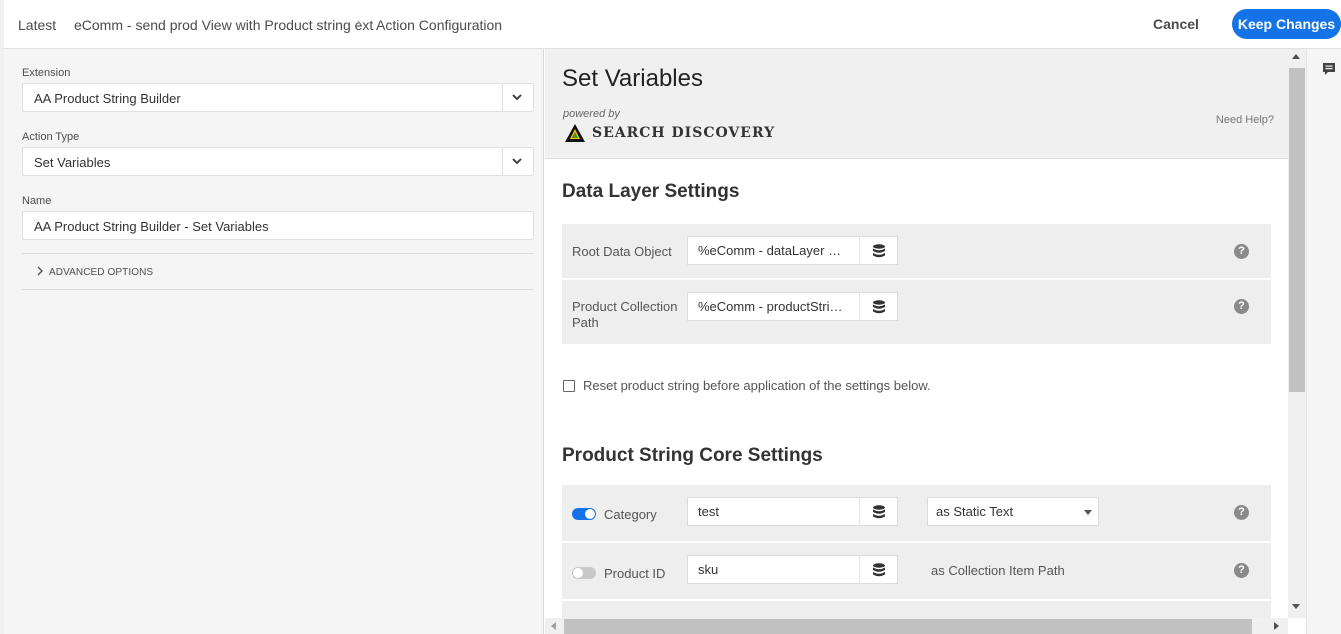 Image resolution: width=1341 pixels, height=634 pixels. What do you see at coordinates (278, 161) in the screenshot?
I see `action-type-select: Set Variables` at bounding box center [278, 161].